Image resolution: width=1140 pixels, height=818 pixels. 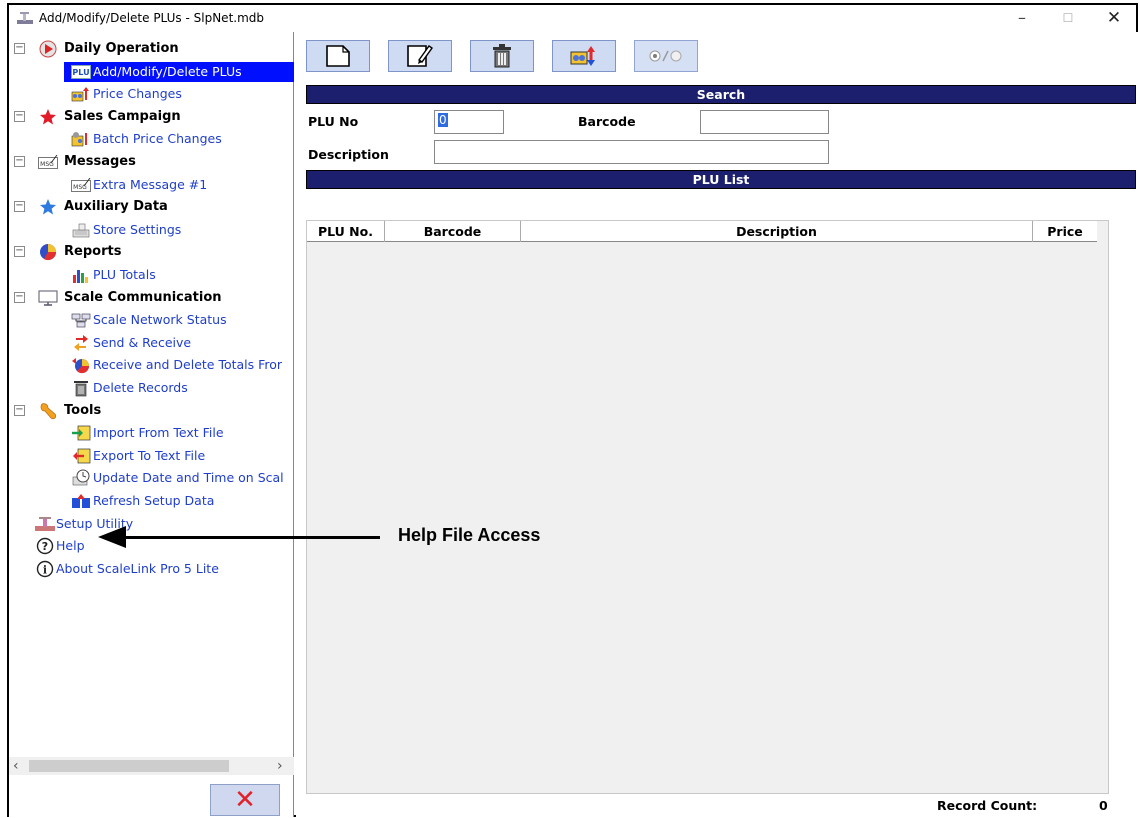 What do you see at coordinates (152, 18) in the screenshot?
I see `window-title: Add/Modify/Delete PLUs - SlpNet.mdb` at bounding box center [152, 18].